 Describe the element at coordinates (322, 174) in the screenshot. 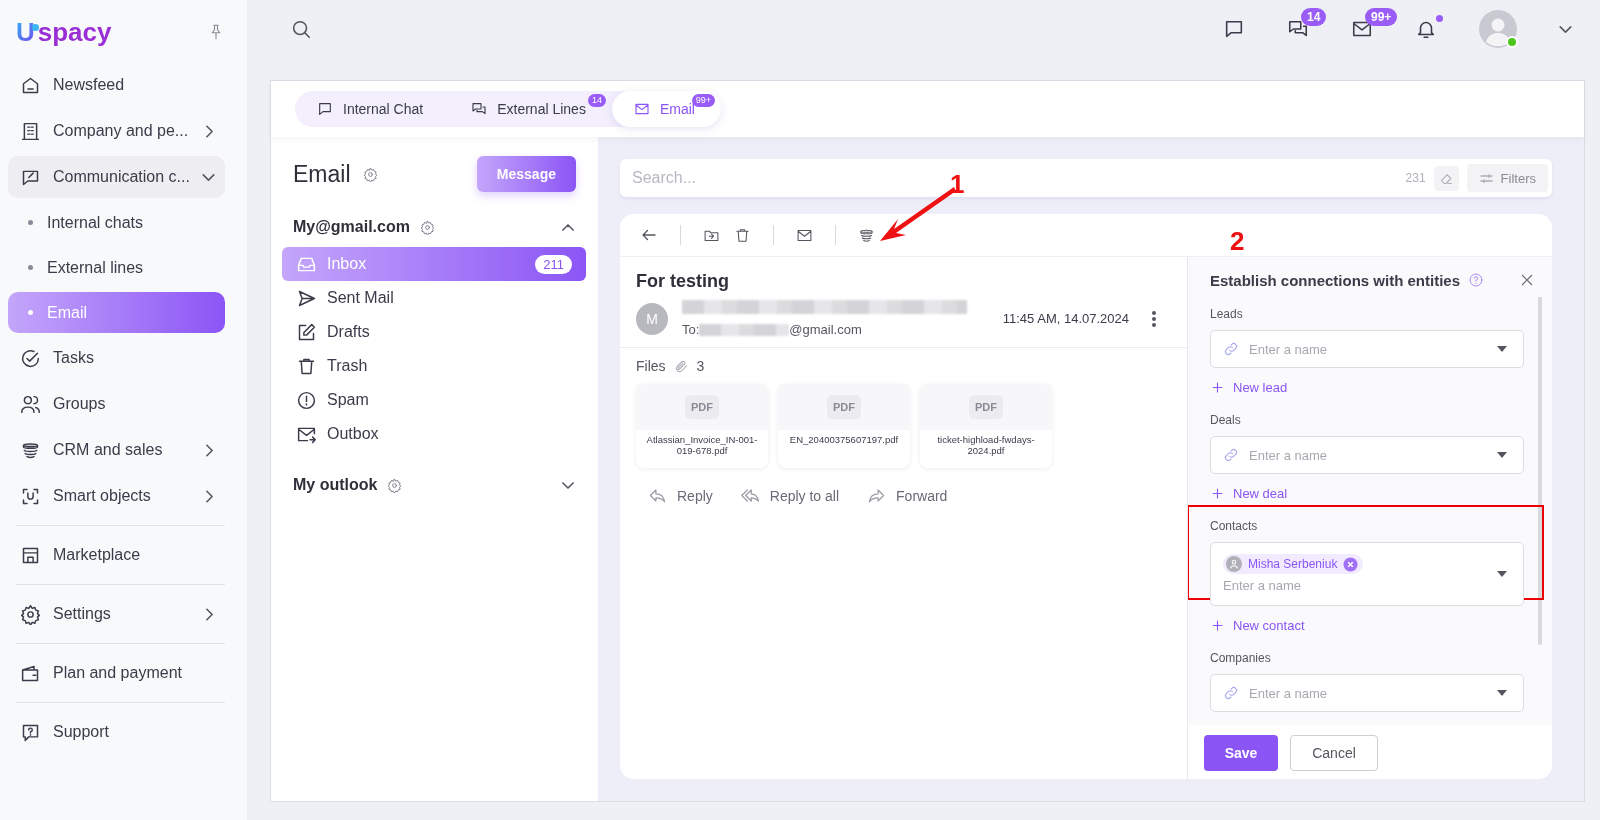

I see `page-title: Email` at that location.